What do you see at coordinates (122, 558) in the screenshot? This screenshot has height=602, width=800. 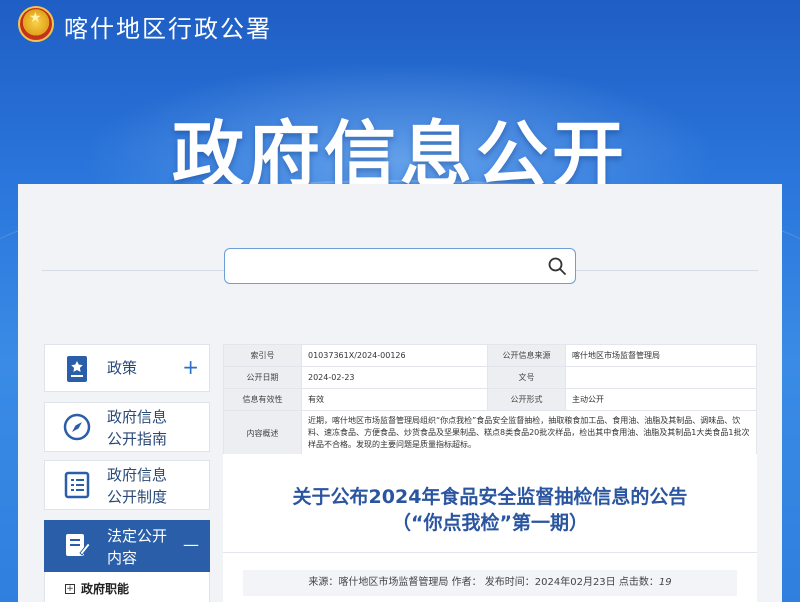 I see `sidebar-item-label: 内容` at bounding box center [122, 558].